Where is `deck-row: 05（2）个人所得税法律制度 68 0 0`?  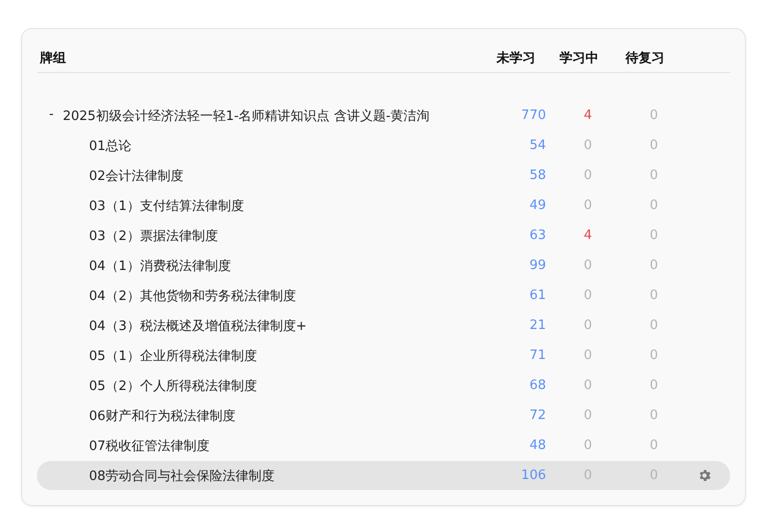 deck-row: 05（2）个人所得税法律制度 68 0 0 is located at coordinates (383, 385).